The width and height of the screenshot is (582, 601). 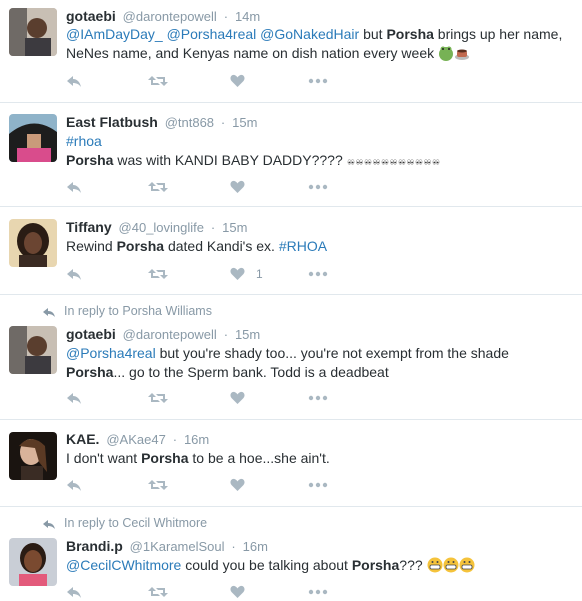 I want to click on user-handle: @AKae47, so click(x=135, y=439).